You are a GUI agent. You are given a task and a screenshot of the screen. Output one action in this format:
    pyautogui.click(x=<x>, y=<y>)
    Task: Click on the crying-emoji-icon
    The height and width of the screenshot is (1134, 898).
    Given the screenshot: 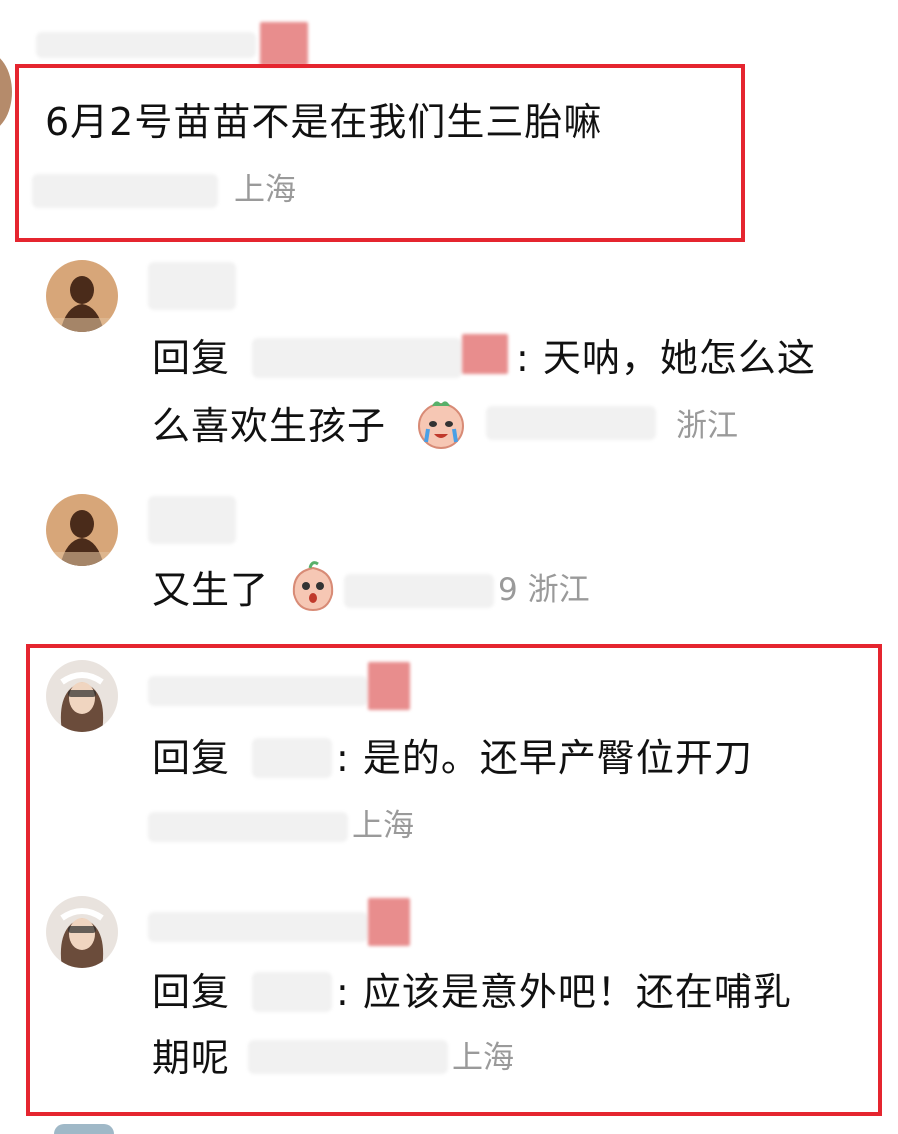 What is the action you would take?
    pyautogui.click(x=441, y=423)
    